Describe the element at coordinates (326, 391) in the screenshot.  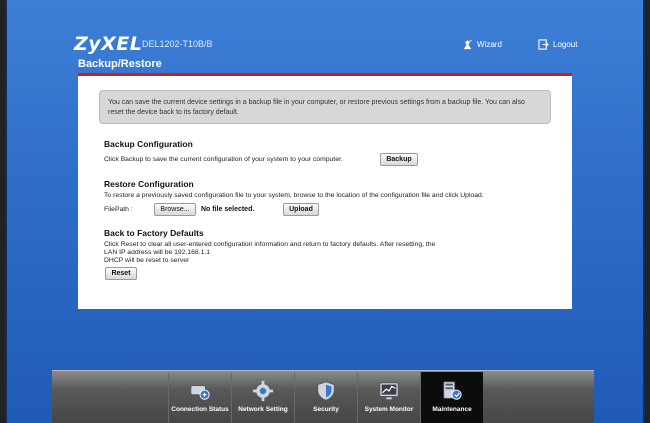
I see `shield-icon` at that location.